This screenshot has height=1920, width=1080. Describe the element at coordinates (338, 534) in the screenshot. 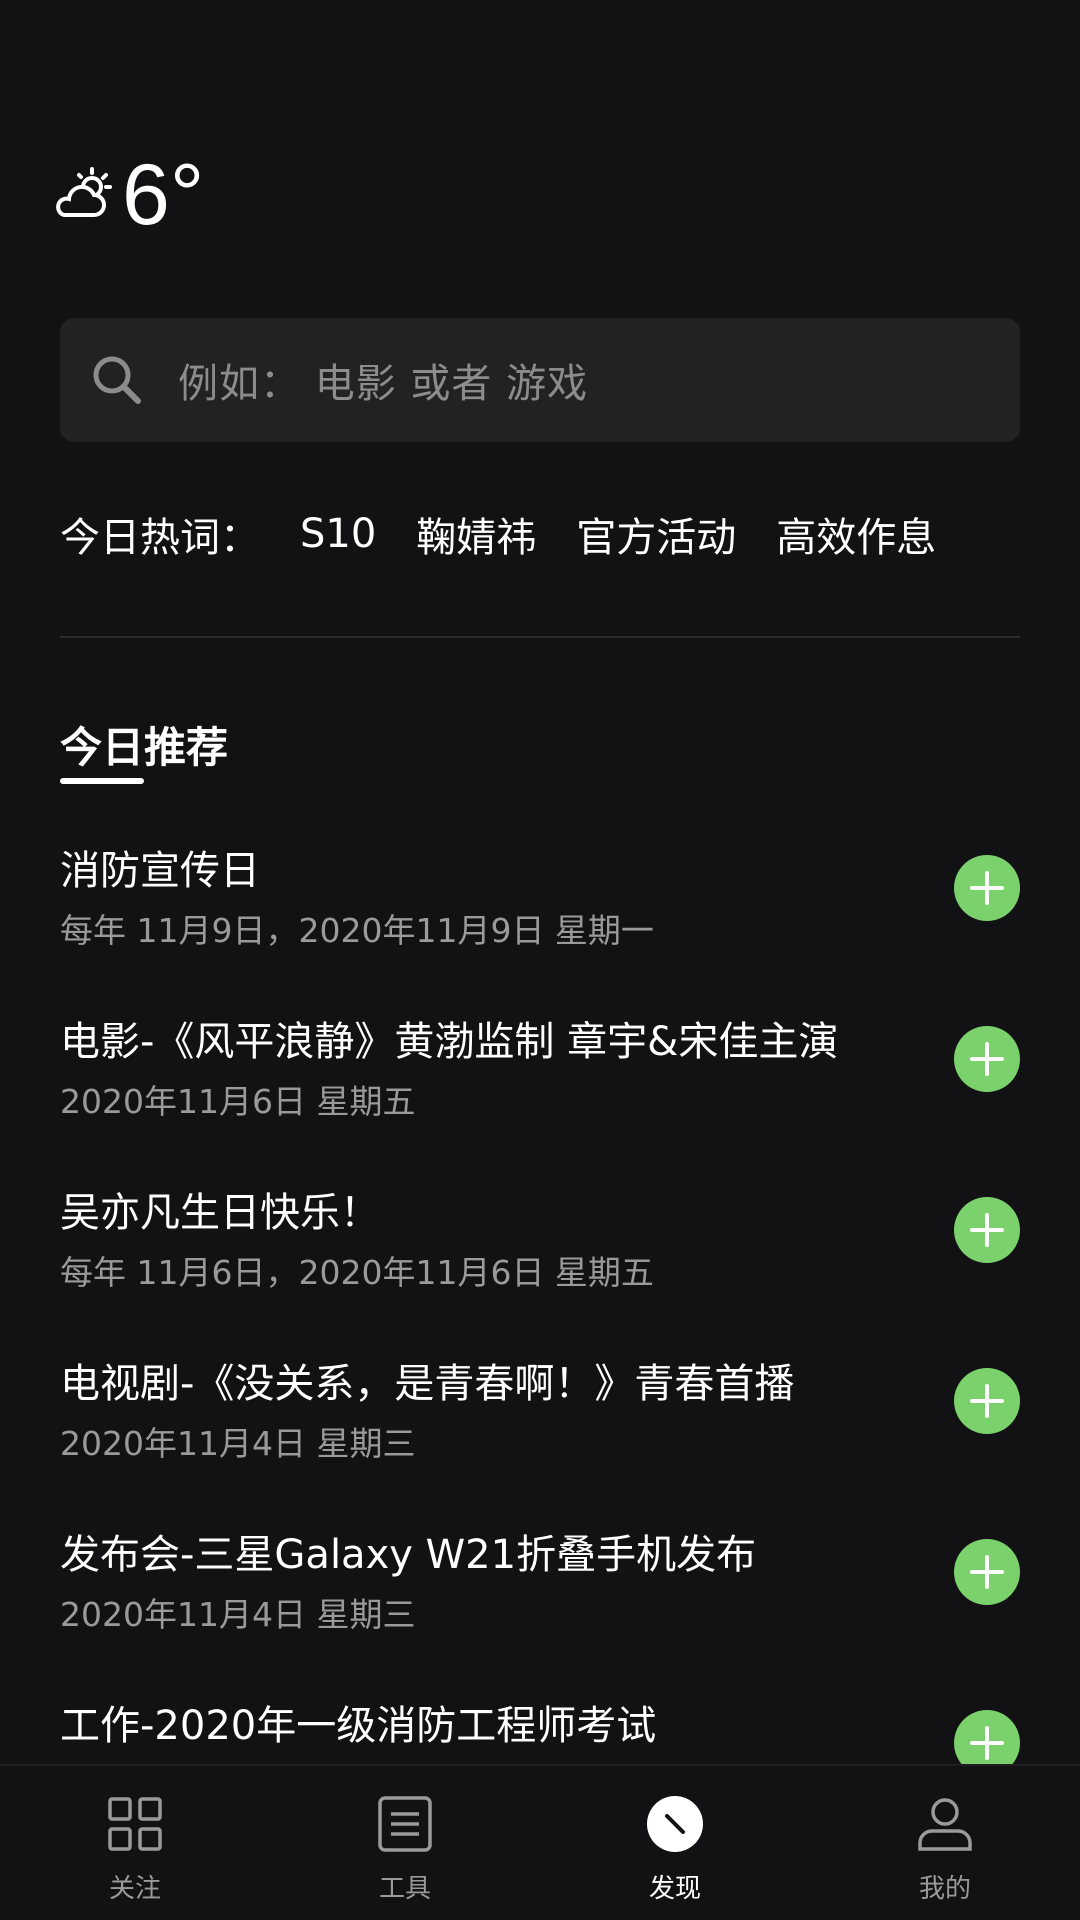

I see `hot-word: S10` at that location.